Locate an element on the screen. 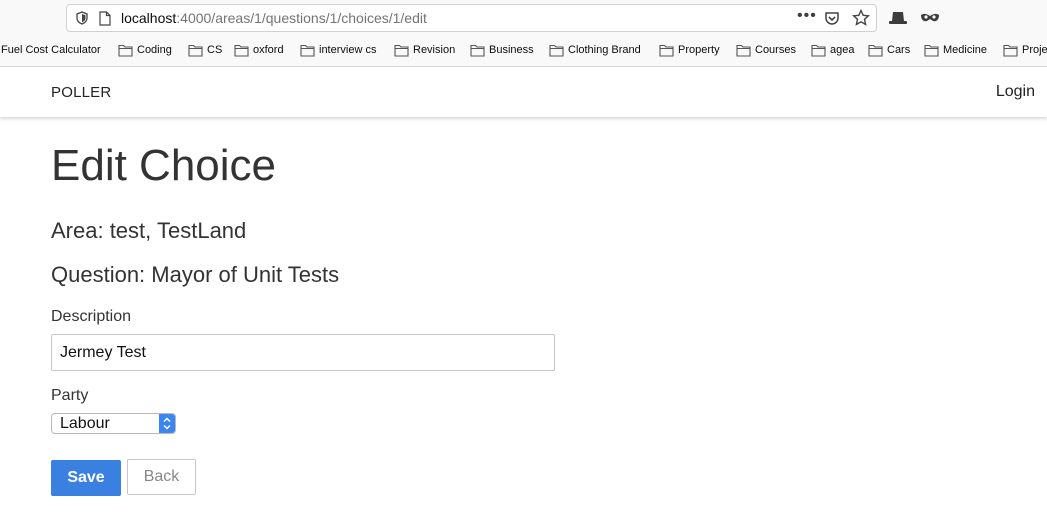  bookmark-folder: interview cs is located at coordinates (338, 50).